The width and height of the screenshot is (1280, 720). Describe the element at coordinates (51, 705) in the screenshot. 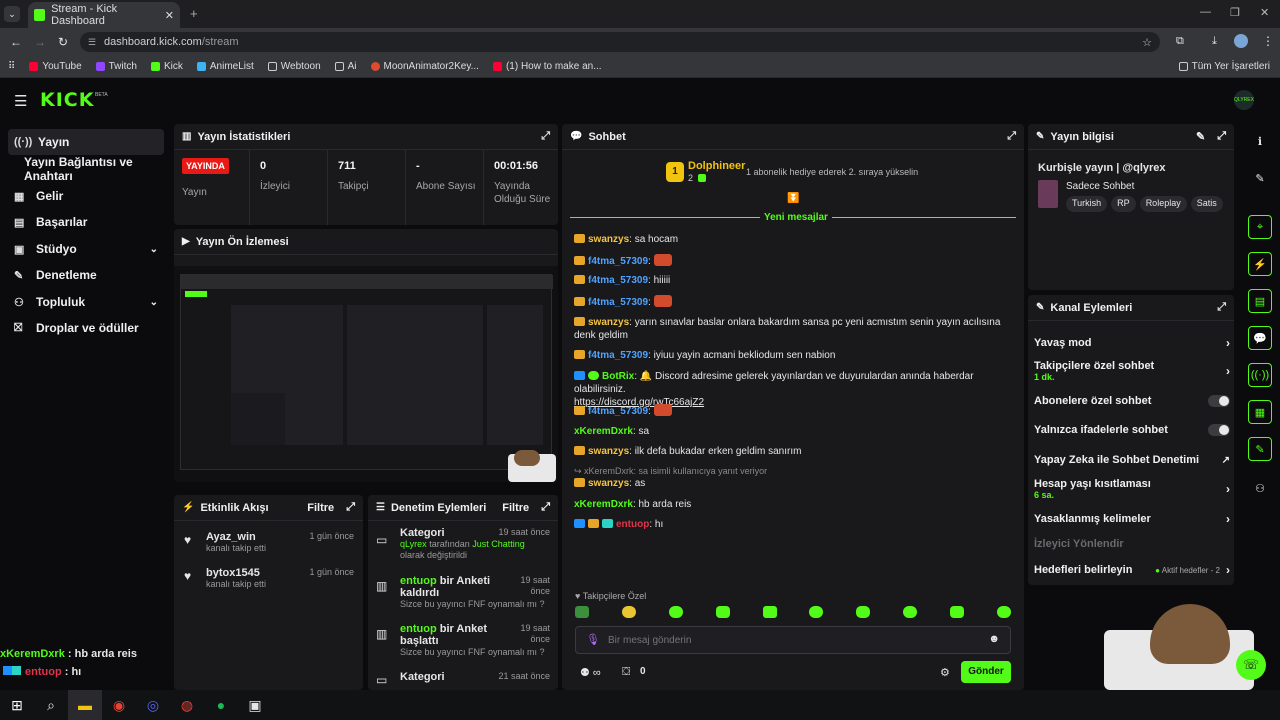

I see `search-icon: ⌕` at that location.